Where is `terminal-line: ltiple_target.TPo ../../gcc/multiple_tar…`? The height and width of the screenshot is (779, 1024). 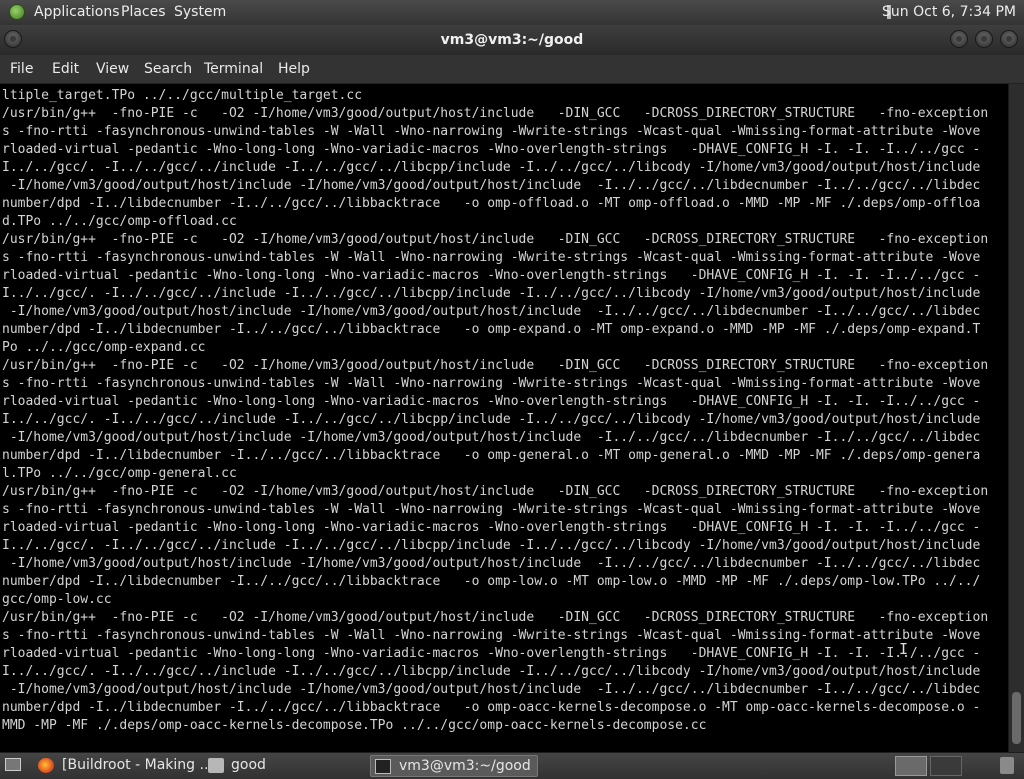
terminal-line: ltiple_target.TPo ../../gcc/multiple_tar… is located at coordinates (182, 95).